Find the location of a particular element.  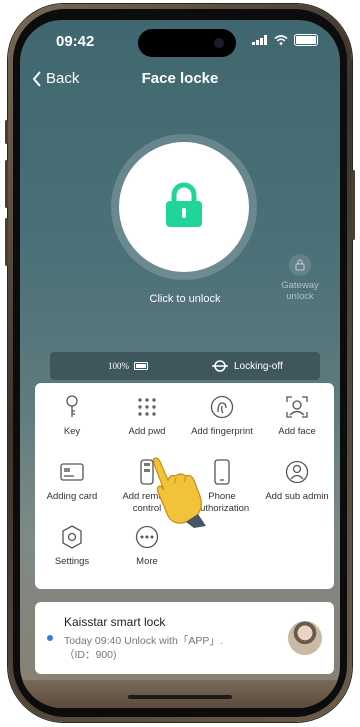

pointing-hand-icon is located at coordinates (179, 492).